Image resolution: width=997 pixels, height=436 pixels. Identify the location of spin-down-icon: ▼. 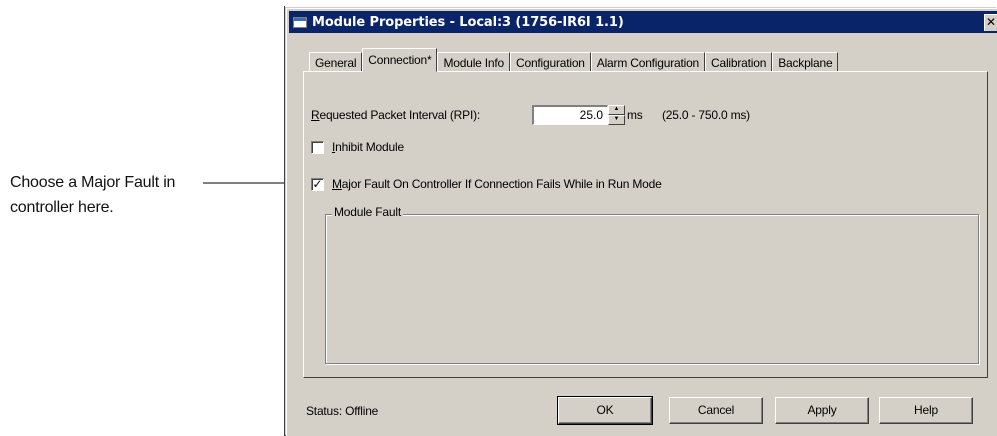
(616, 120).